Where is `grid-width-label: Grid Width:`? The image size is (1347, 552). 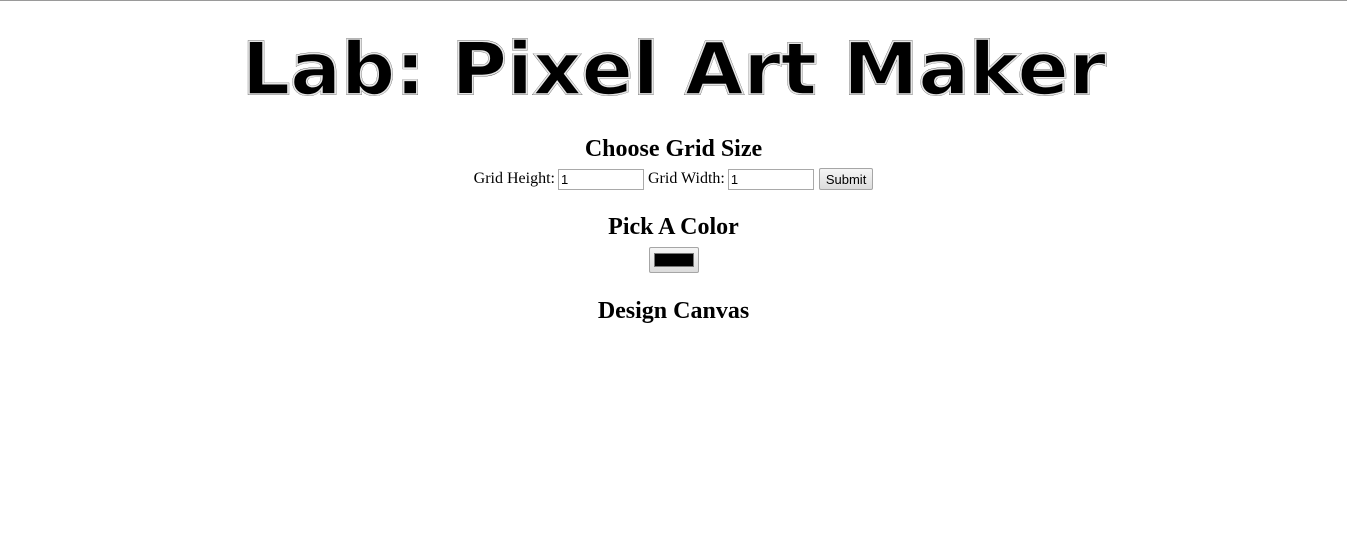
grid-width-label: Grid Width: is located at coordinates (686, 178).